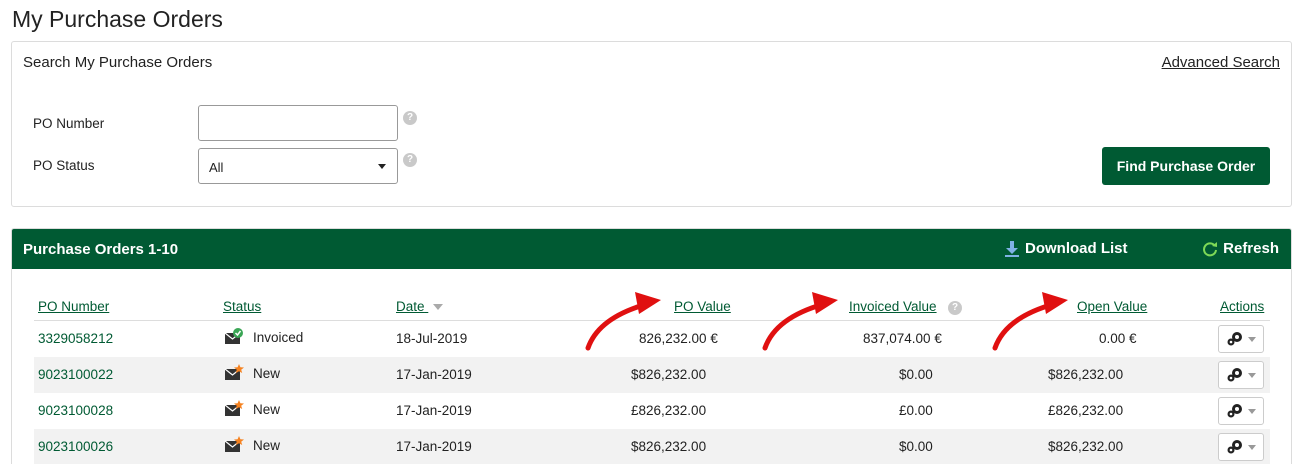 The image size is (1313, 464). What do you see at coordinates (117, 19) in the screenshot?
I see `page-title: My Purchase Orders` at bounding box center [117, 19].